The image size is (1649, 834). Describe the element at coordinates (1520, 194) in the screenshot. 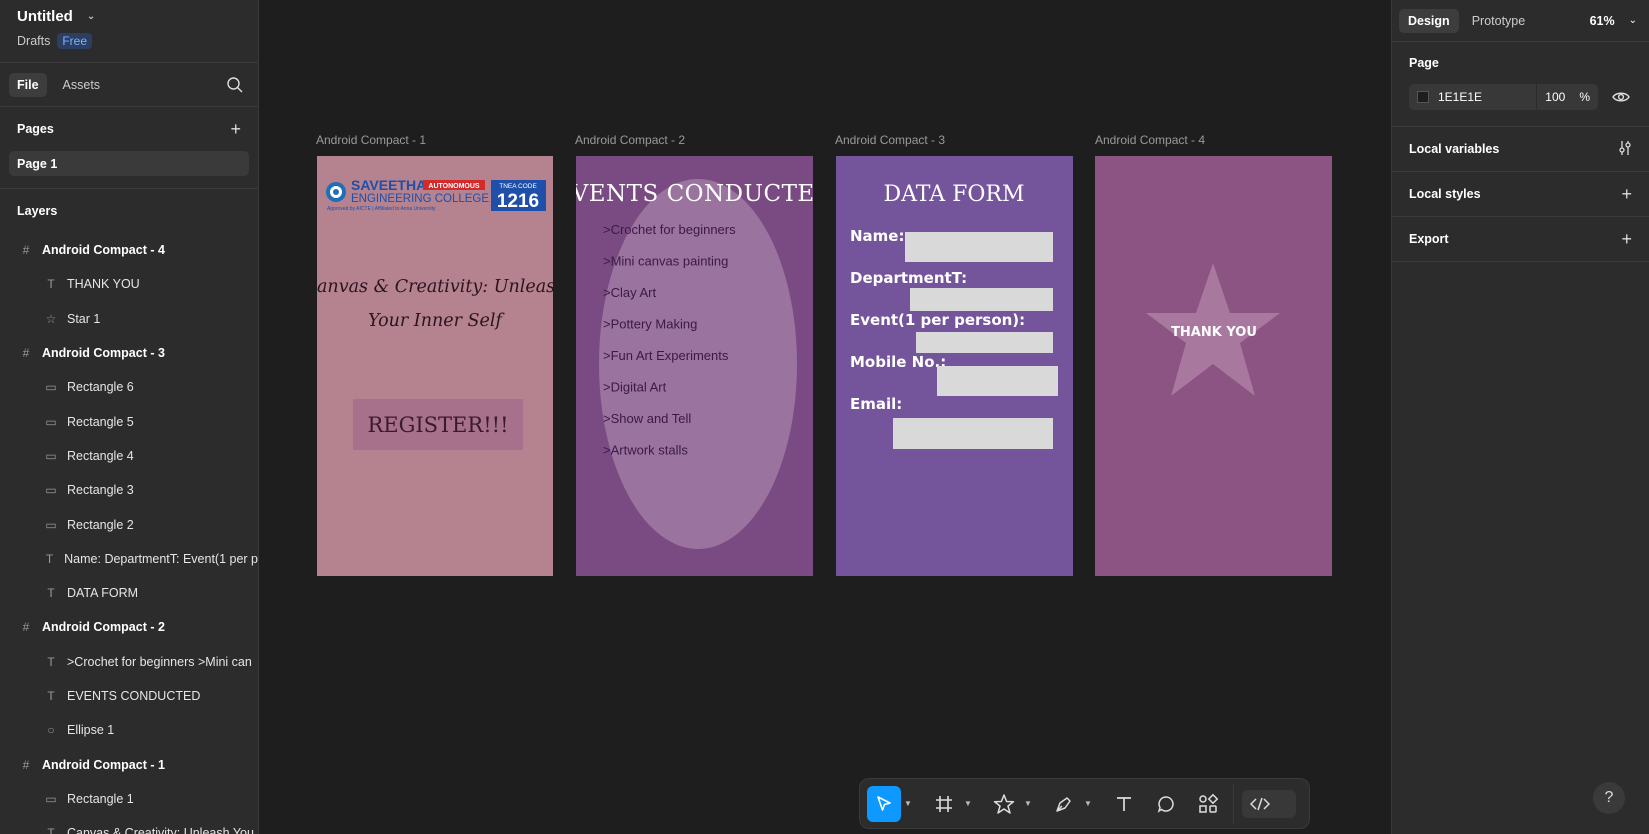

I see `local-styles-section: Local styles +` at that location.